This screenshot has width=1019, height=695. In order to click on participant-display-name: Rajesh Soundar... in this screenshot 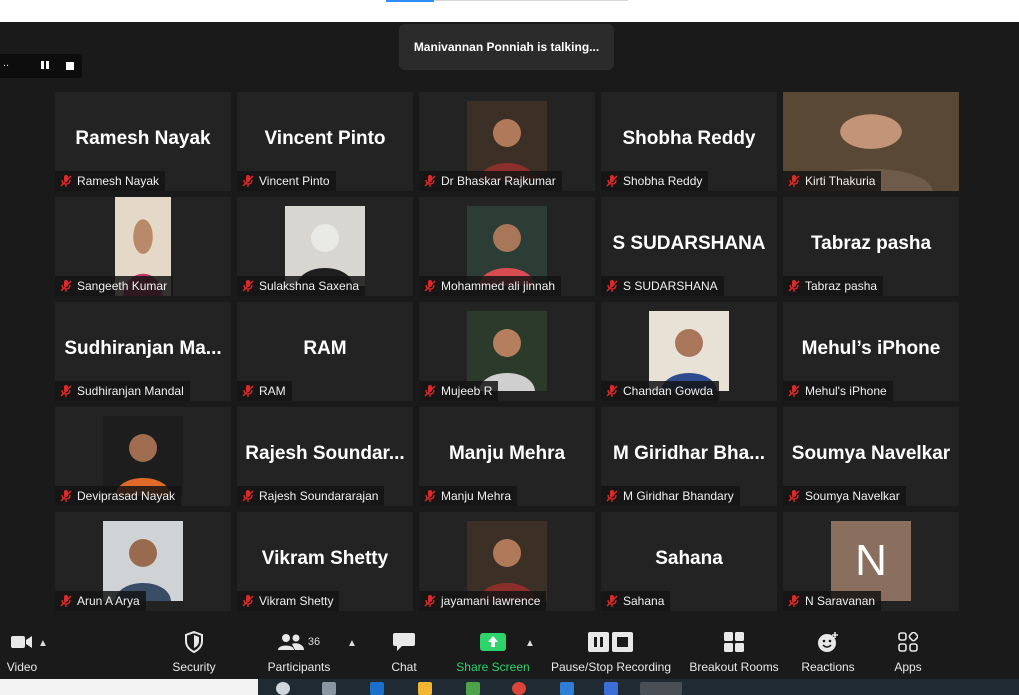, I will do `click(325, 453)`.